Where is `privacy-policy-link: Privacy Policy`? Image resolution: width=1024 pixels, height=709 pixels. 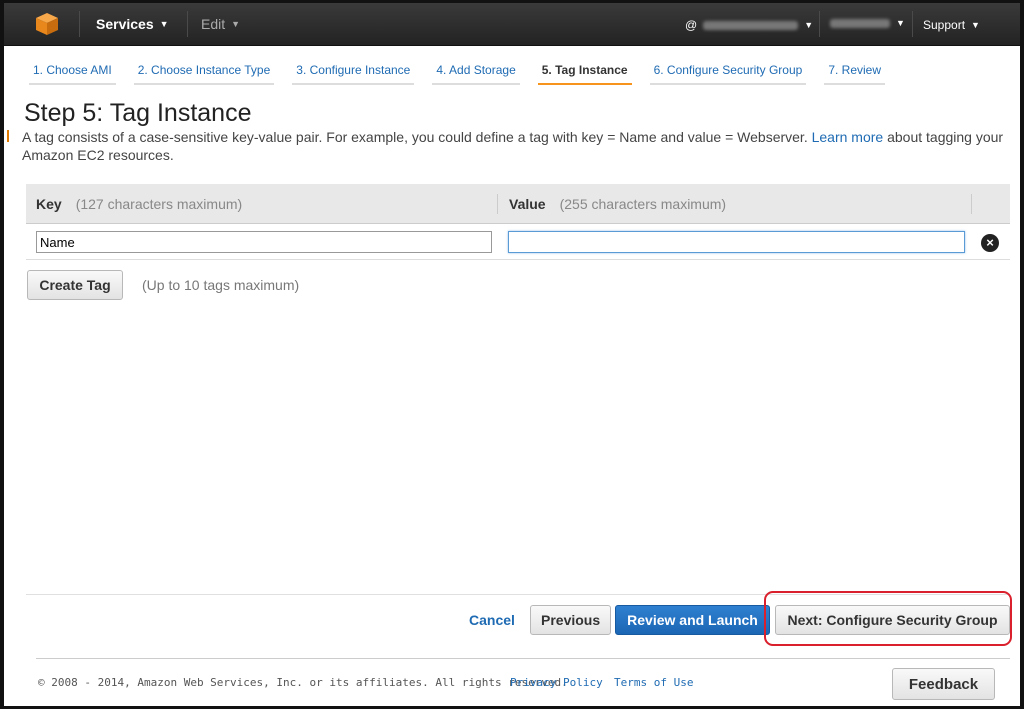 privacy-policy-link: Privacy Policy is located at coordinates (556, 682).